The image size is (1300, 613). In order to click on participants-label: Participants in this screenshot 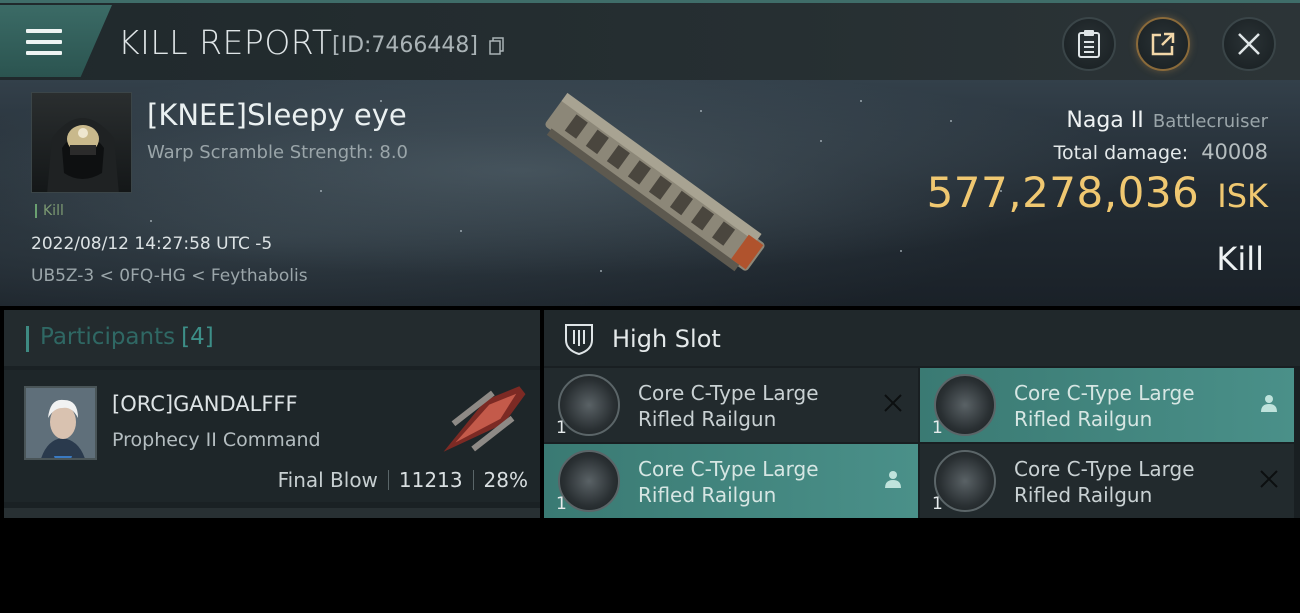, I will do `click(108, 337)`.